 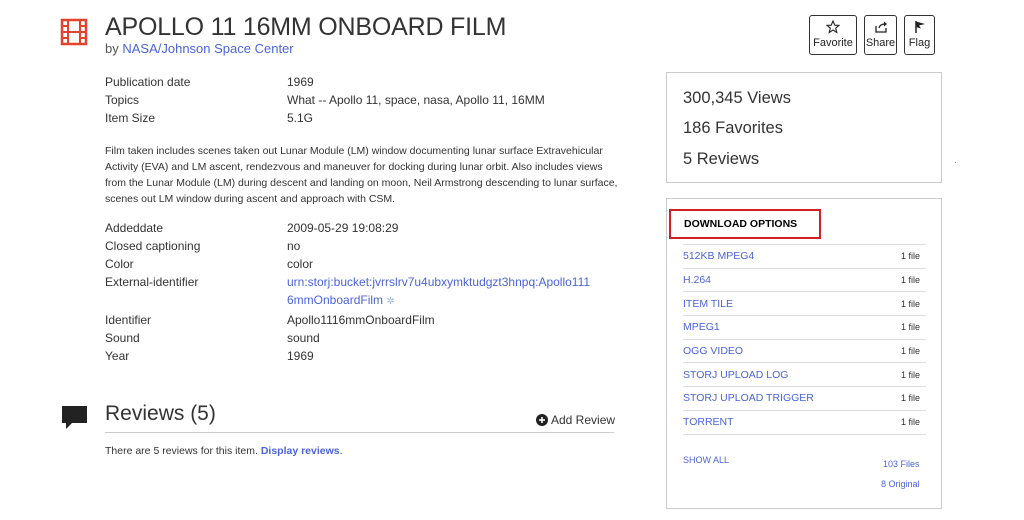 What do you see at coordinates (880, 27) in the screenshot?
I see `share-icon` at bounding box center [880, 27].